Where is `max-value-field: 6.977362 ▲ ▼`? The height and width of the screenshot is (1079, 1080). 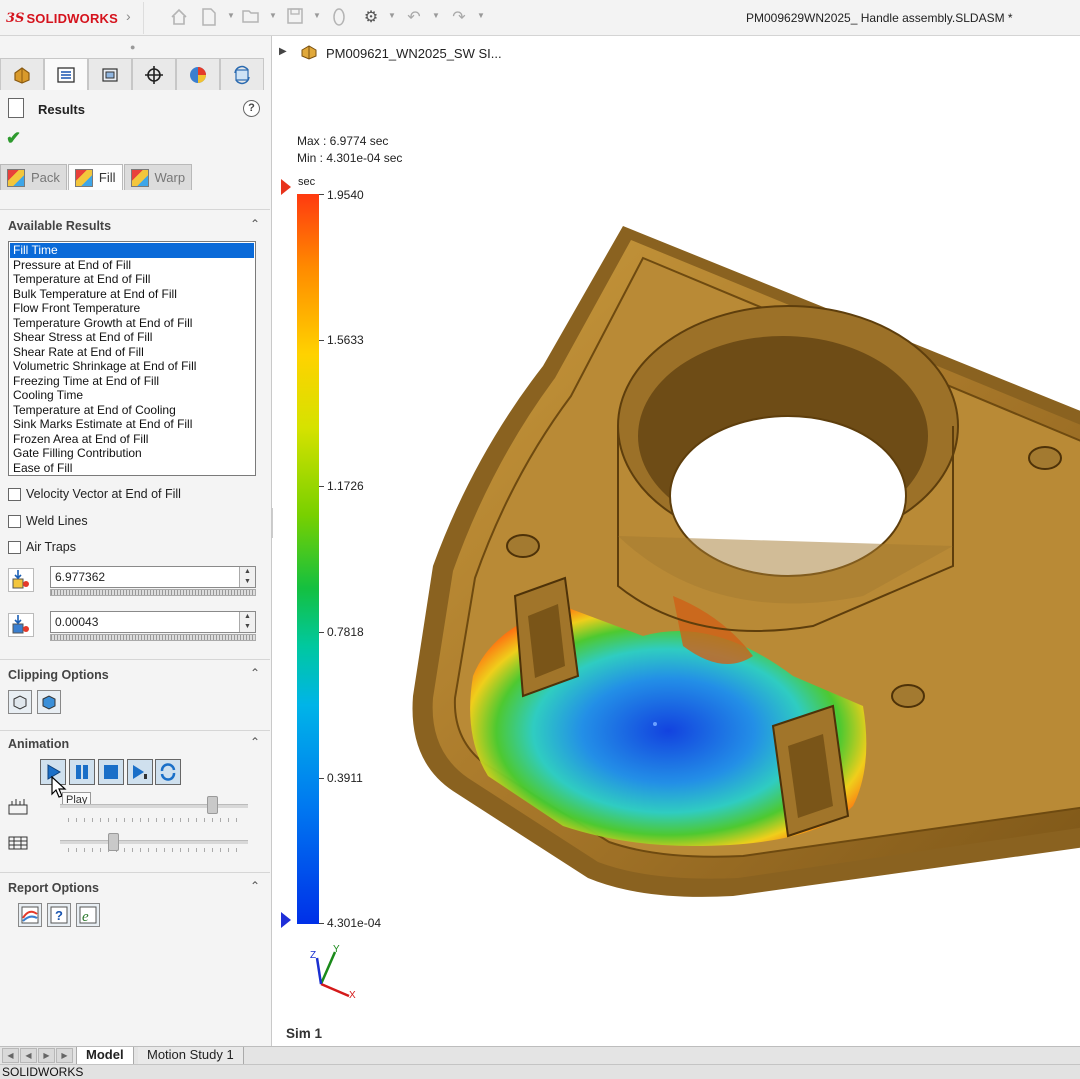 max-value-field: 6.977362 ▲ ▼ is located at coordinates (153, 577).